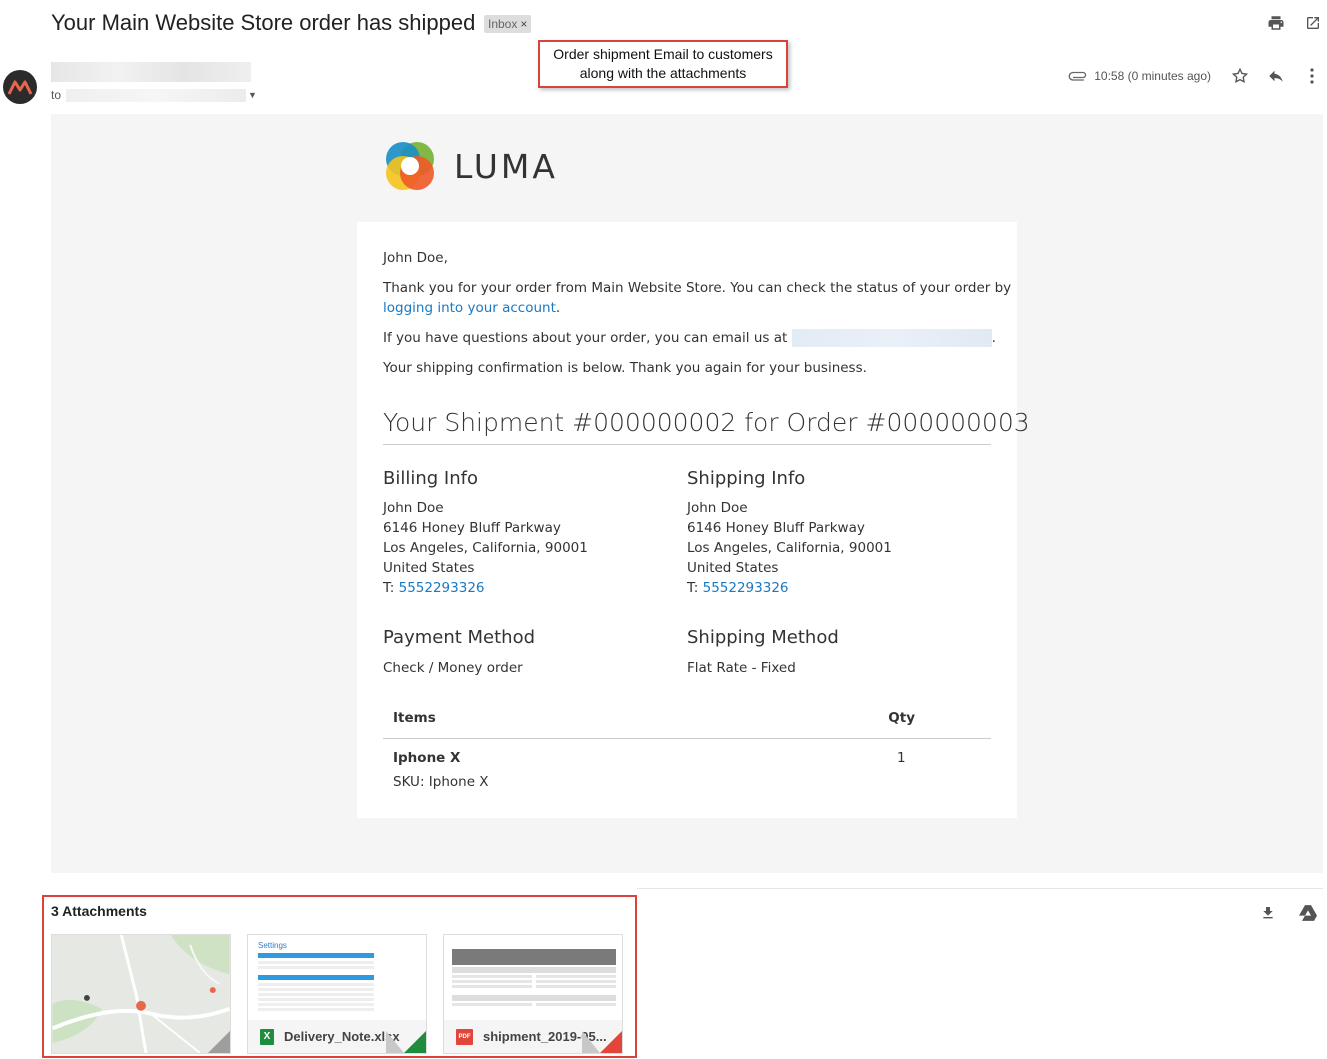 This screenshot has width=1327, height=1059. What do you see at coordinates (558, 308) in the screenshot?
I see `account-link-period: .` at bounding box center [558, 308].